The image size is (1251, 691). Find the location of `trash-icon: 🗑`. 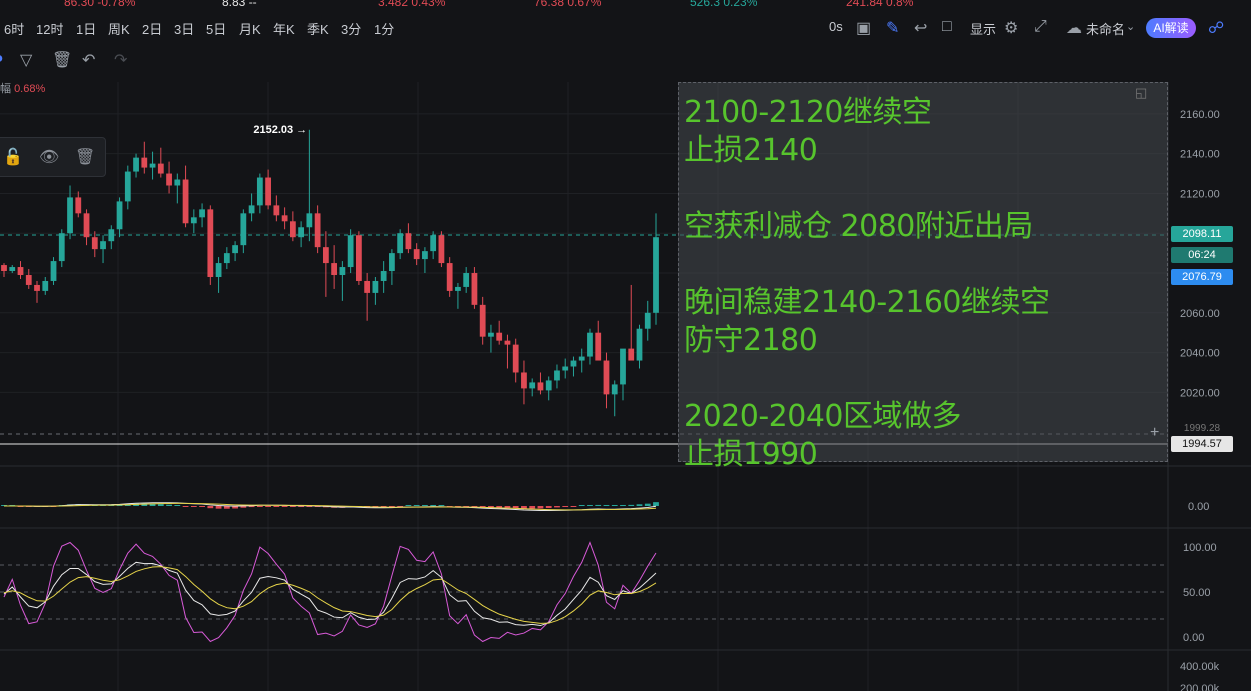

trash-icon: 🗑 is located at coordinates (85, 157).